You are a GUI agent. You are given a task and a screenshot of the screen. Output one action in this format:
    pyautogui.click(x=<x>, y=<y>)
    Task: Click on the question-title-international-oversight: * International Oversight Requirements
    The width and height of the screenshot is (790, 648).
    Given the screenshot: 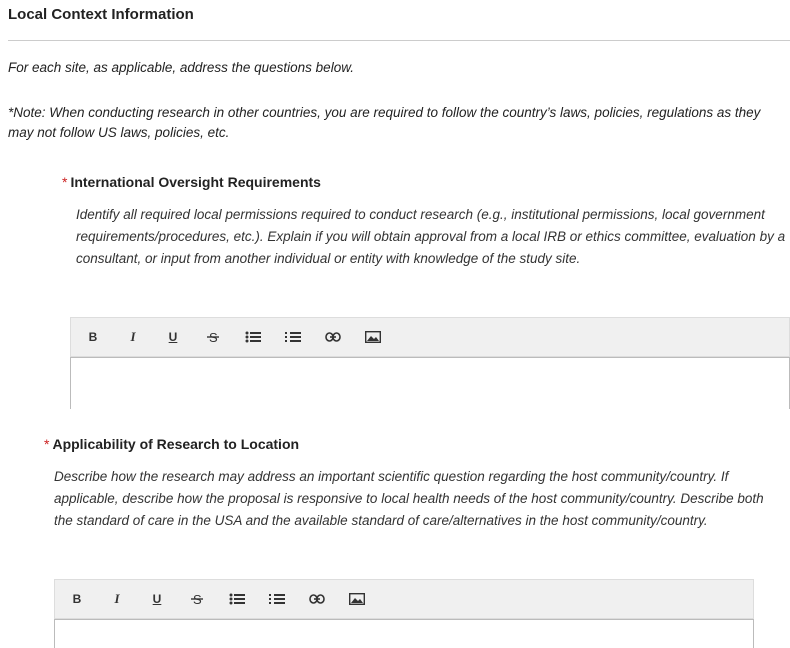 What is the action you would take?
    pyautogui.click(x=191, y=182)
    